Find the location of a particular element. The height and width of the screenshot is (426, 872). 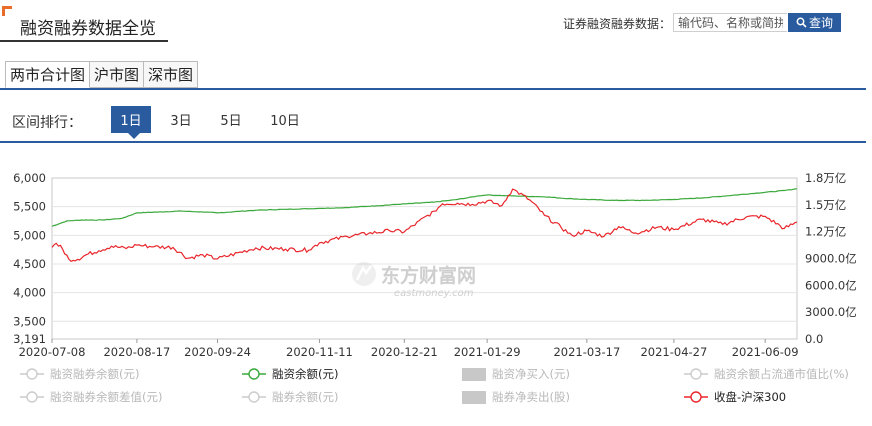

range-3-day-button: 3日 is located at coordinates (181, 119).